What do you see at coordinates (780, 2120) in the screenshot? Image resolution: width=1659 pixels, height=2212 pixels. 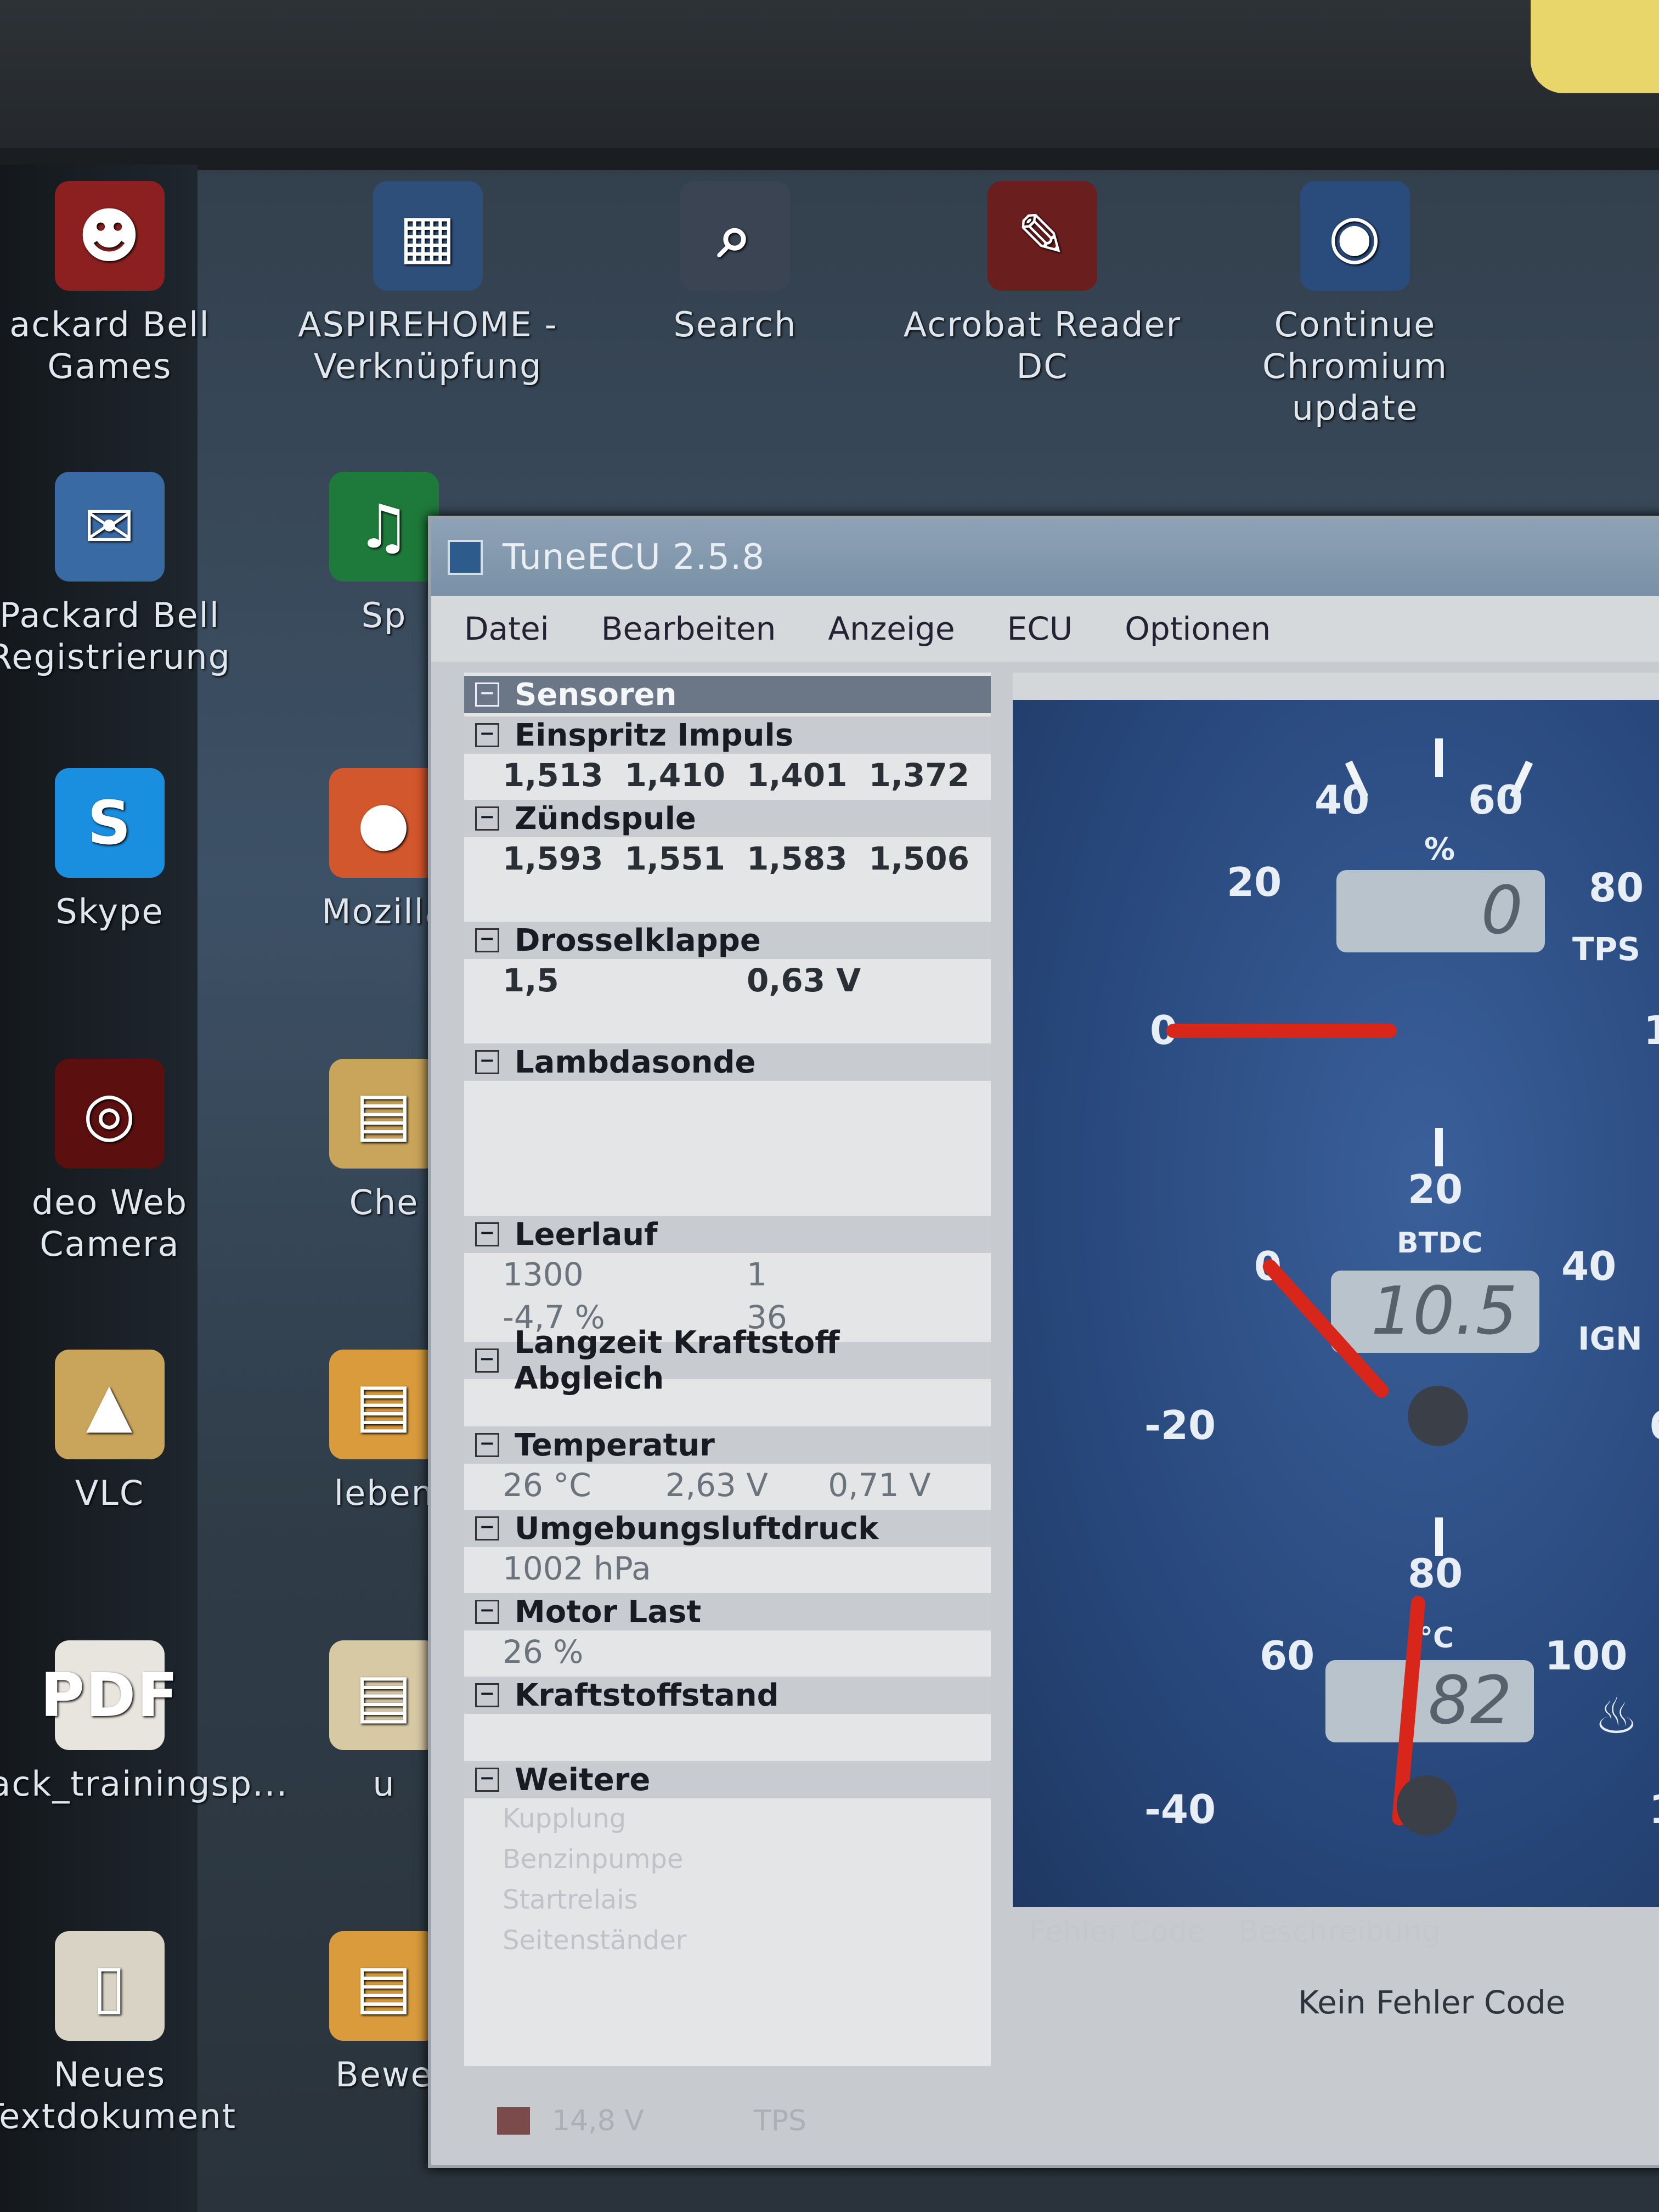 I see `status-tps: TPS` at bounding box center [780, 2120].